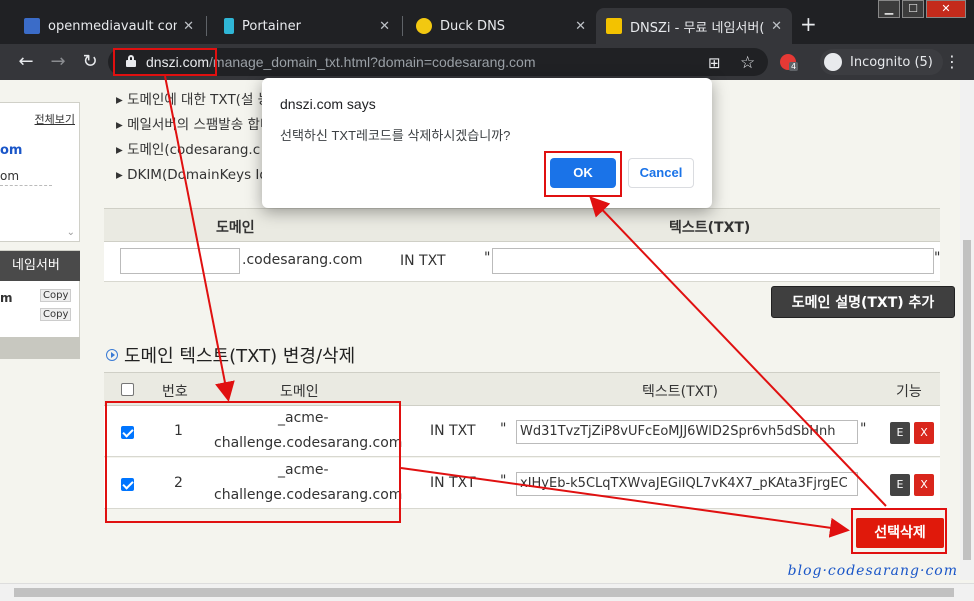 The width and height of the screenshot is (974, 601). I want to click on section-title: 도메인 텍스트(TXT) 변경/삭제, so click(230, 355).